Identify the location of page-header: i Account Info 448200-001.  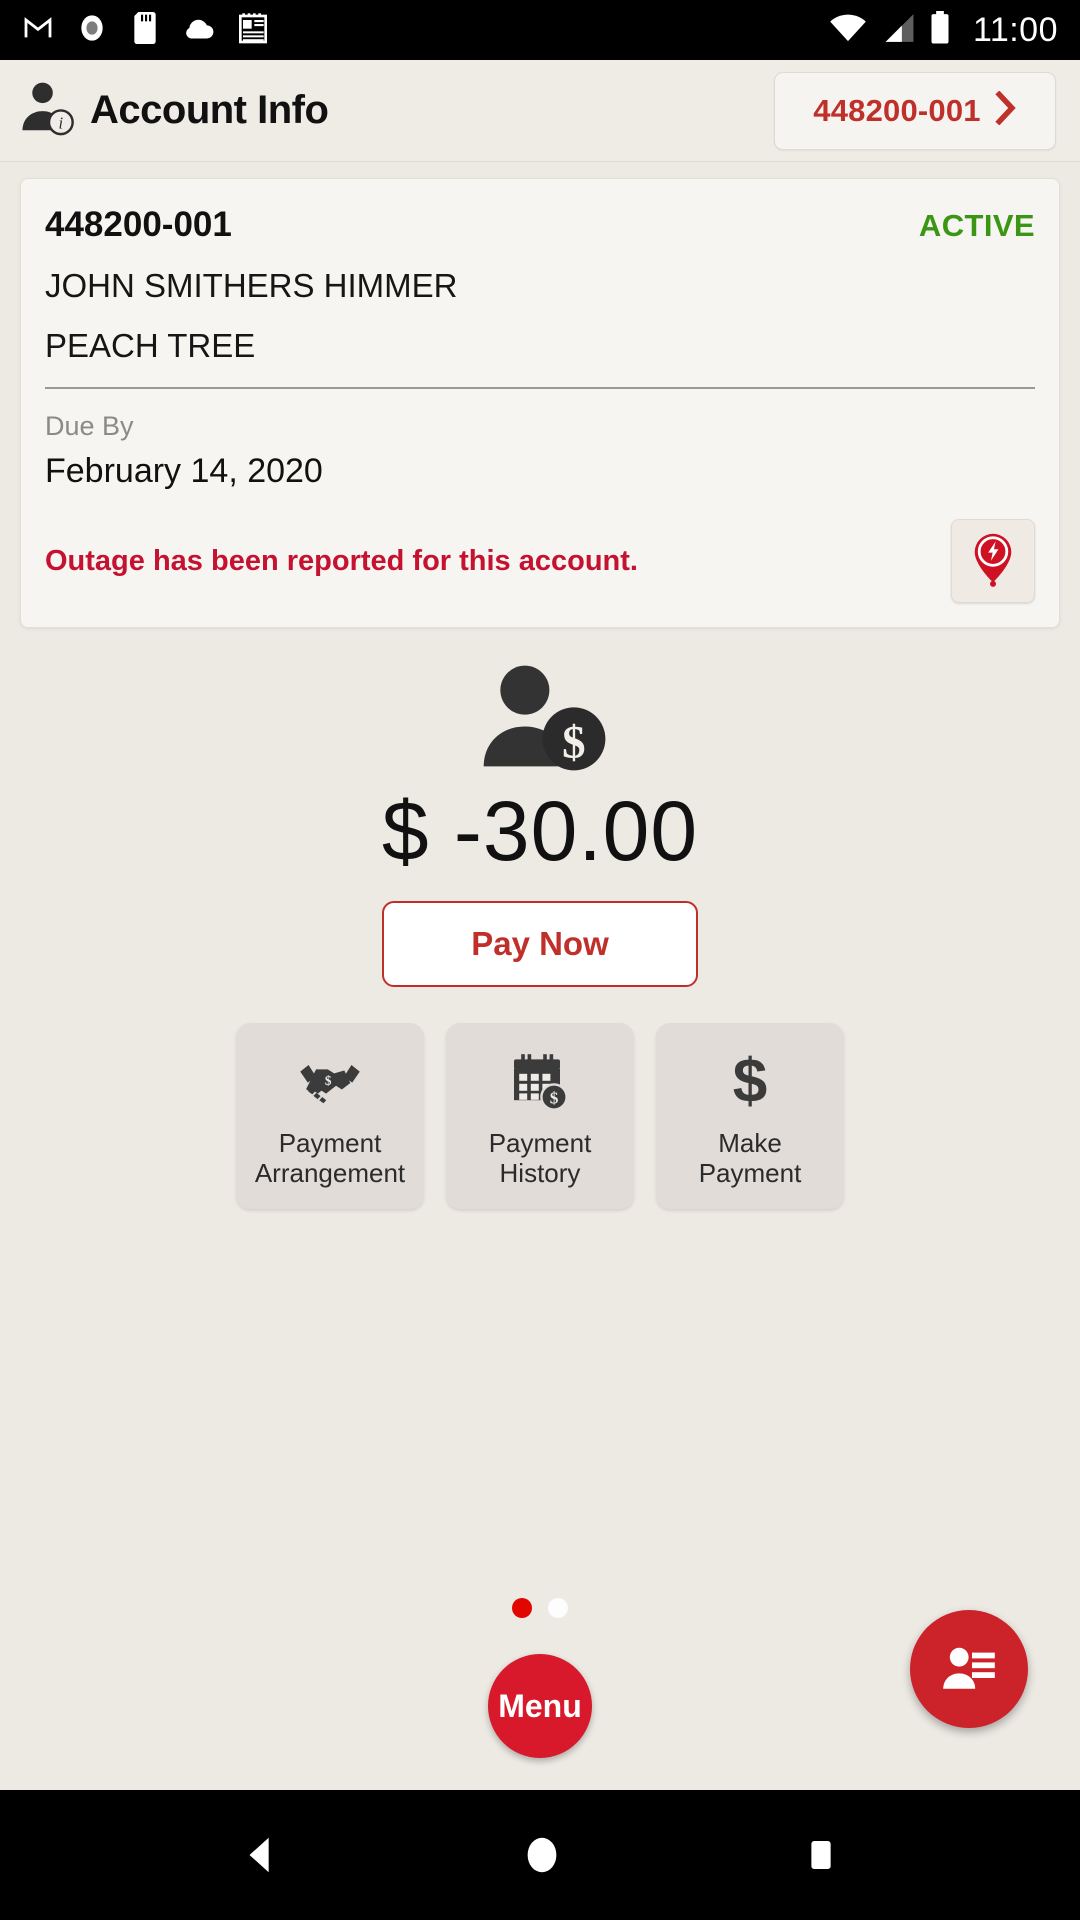
(540, 111).